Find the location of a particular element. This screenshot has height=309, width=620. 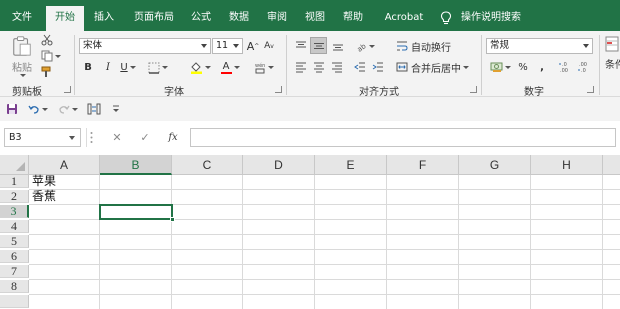

form-button is located at coordinates (94, 109).